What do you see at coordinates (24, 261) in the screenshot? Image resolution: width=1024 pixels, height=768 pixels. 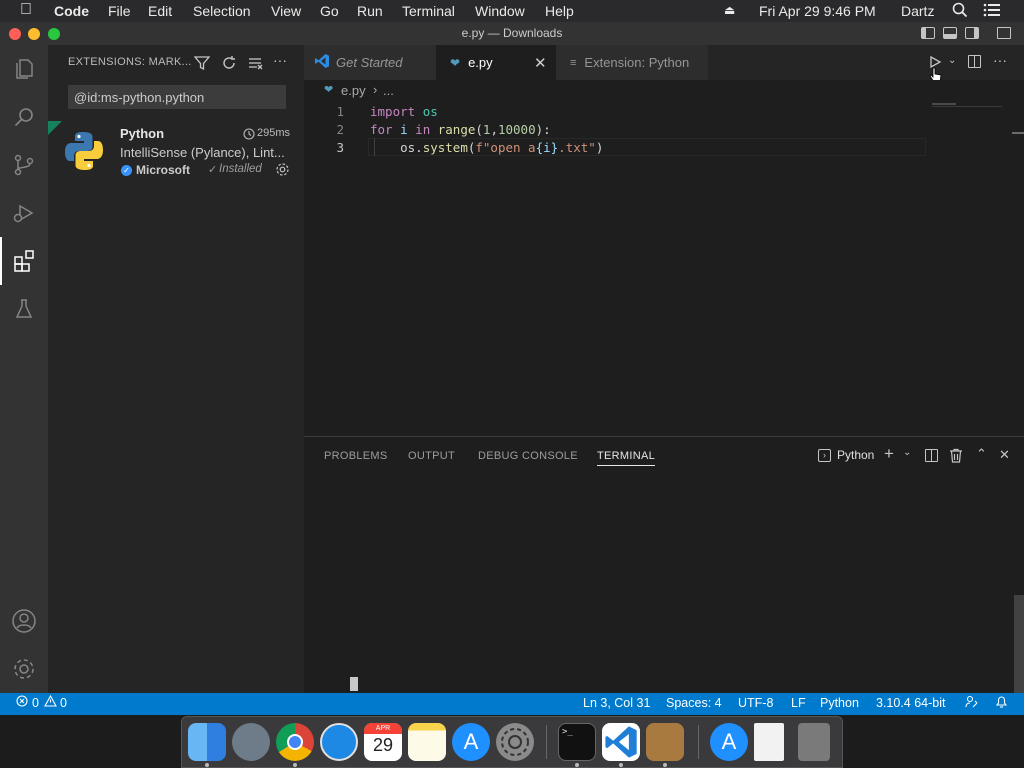 I see `extensions-icon` at bounding box center [24, 261].